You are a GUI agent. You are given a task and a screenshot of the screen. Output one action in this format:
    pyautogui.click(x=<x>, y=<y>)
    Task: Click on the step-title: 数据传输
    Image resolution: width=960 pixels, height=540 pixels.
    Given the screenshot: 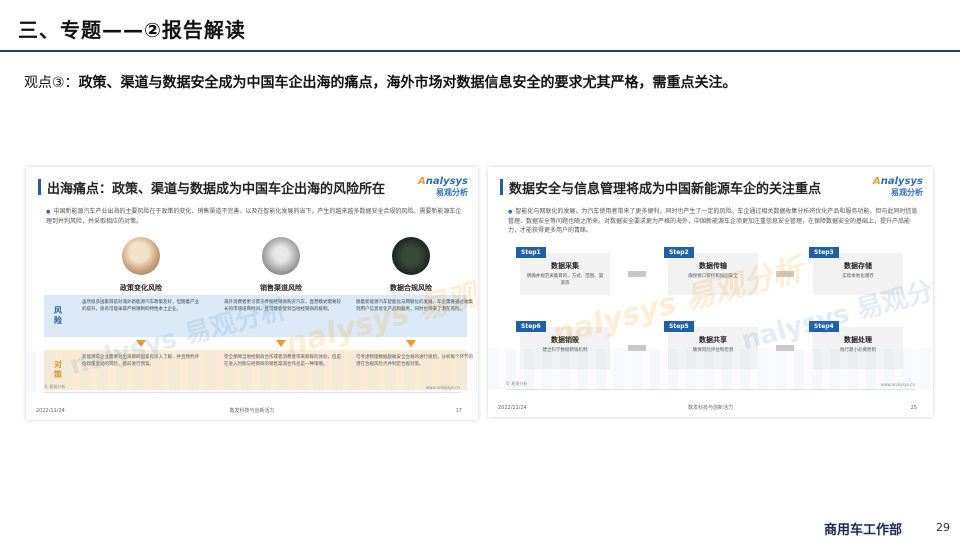 What is the action you would take?
    pyautogui.click(x=713, y=266)
    